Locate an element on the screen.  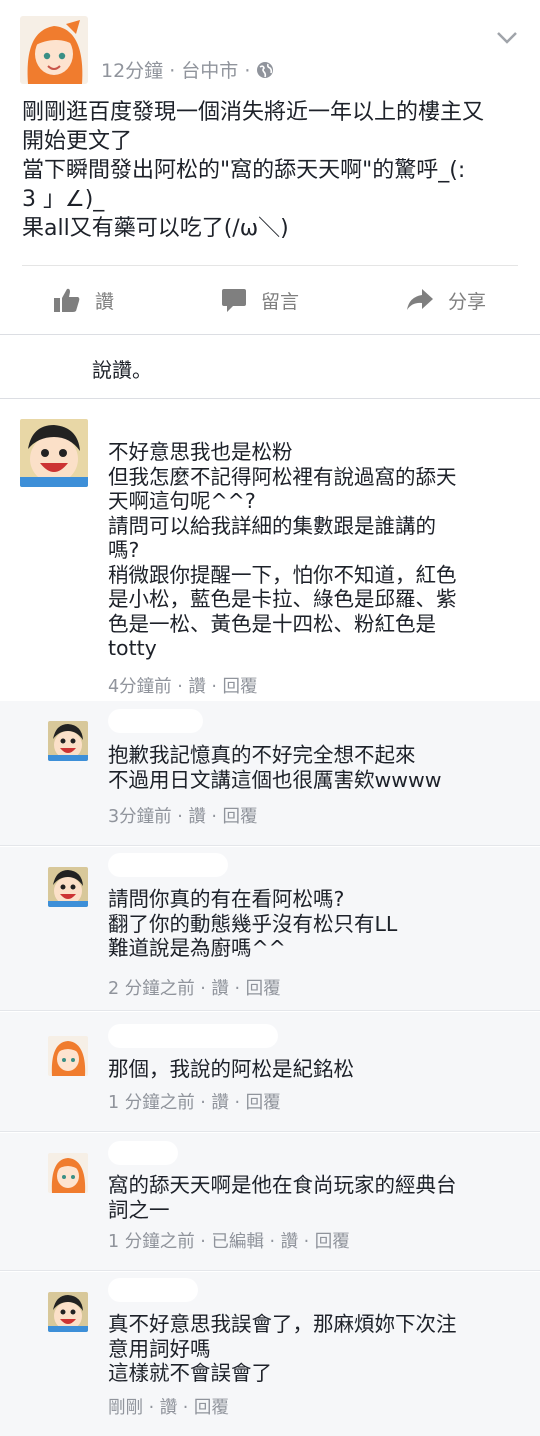
comment-text: 真不好意思我誤會了，那麻煩妳下次注 意用詞好嗎 這樣就不會誤會了 is located at coordinates (282, 1348).